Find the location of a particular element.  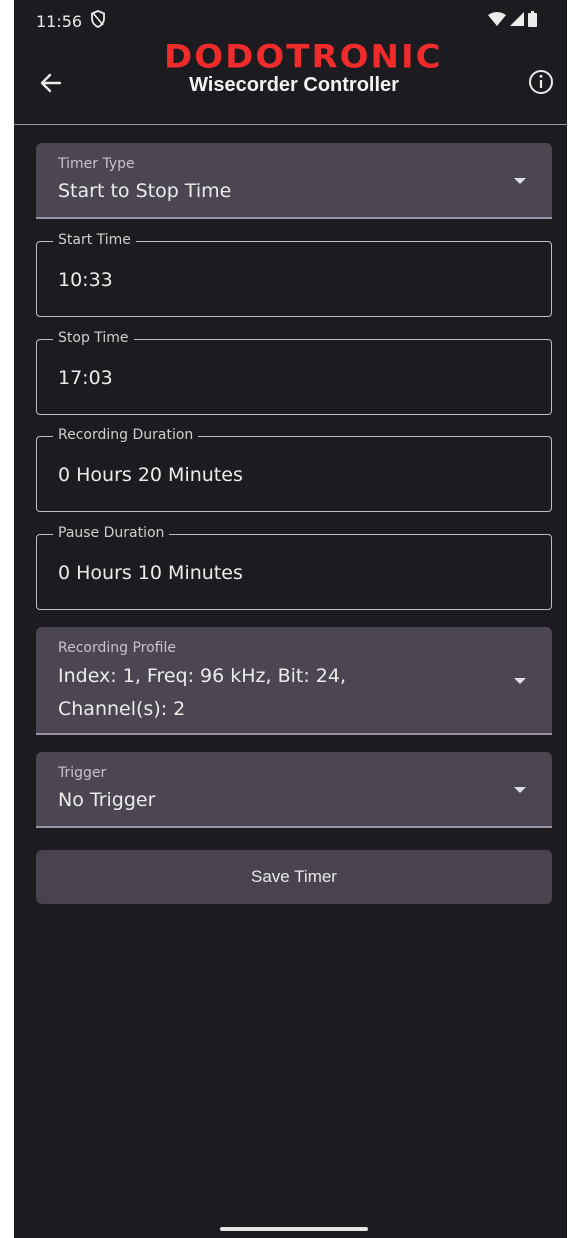

trigger-value: No Trigger is located at coordinates (107, 800).